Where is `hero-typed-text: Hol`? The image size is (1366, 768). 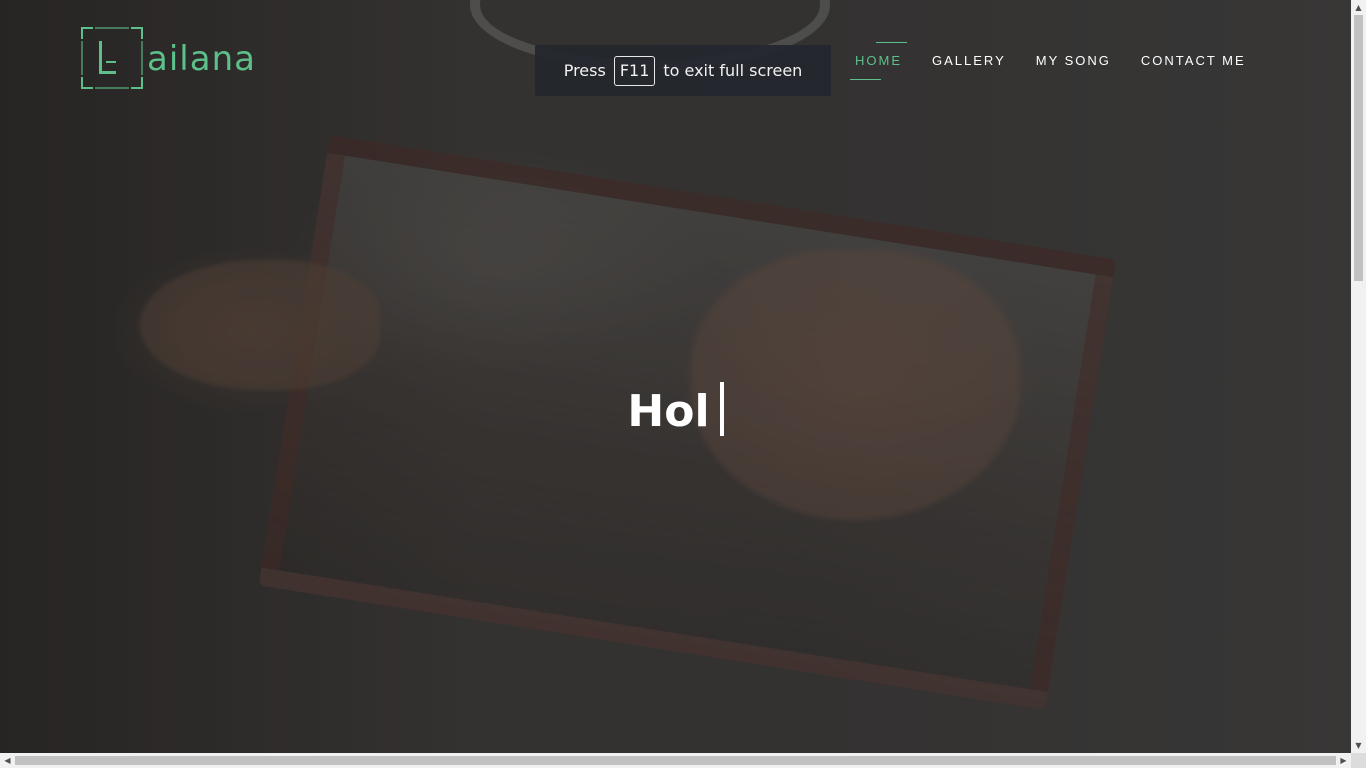 hero-typed-text: Hol is located at coordinates (668, 412).